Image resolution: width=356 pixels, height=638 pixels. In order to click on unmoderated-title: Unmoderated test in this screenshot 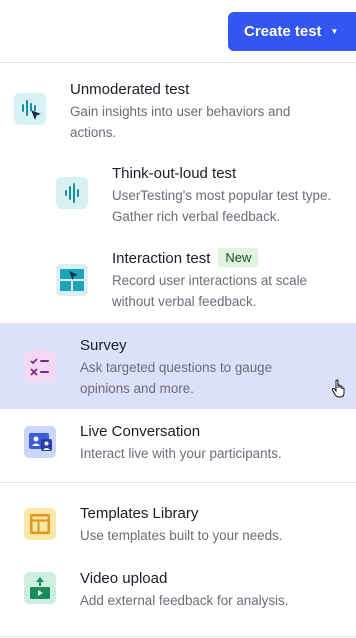, I will do `click(130, 89)`.